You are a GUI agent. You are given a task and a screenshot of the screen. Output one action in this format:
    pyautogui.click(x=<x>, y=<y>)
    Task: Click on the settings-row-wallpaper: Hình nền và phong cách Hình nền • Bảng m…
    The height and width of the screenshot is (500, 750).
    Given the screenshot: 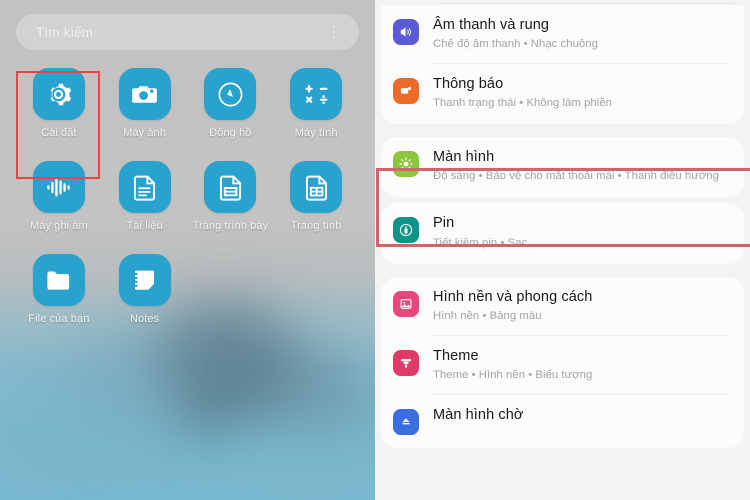 What is the action you would take?
    pyautogui.click(x=562, y=306)
    